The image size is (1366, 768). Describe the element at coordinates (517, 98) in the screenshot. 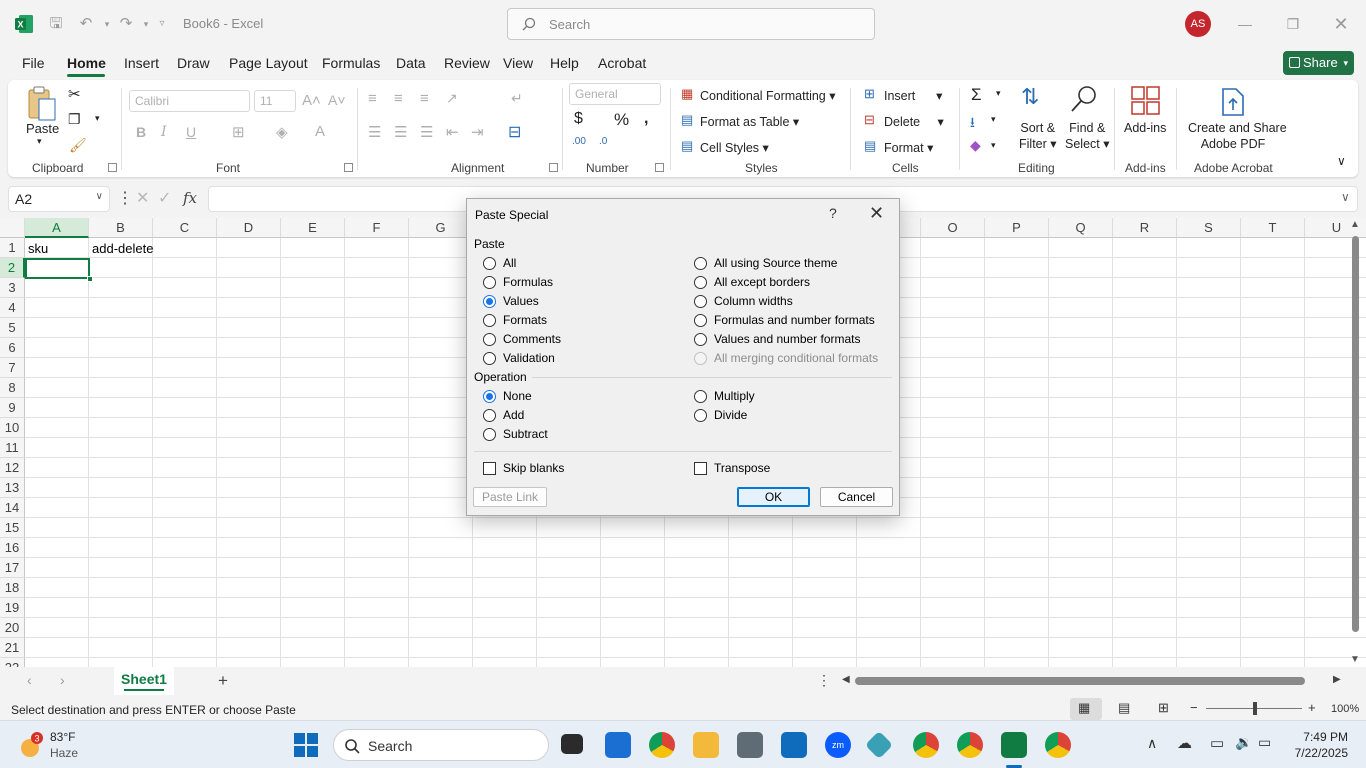

I see `wrap-text-icon: ↵` at that location.